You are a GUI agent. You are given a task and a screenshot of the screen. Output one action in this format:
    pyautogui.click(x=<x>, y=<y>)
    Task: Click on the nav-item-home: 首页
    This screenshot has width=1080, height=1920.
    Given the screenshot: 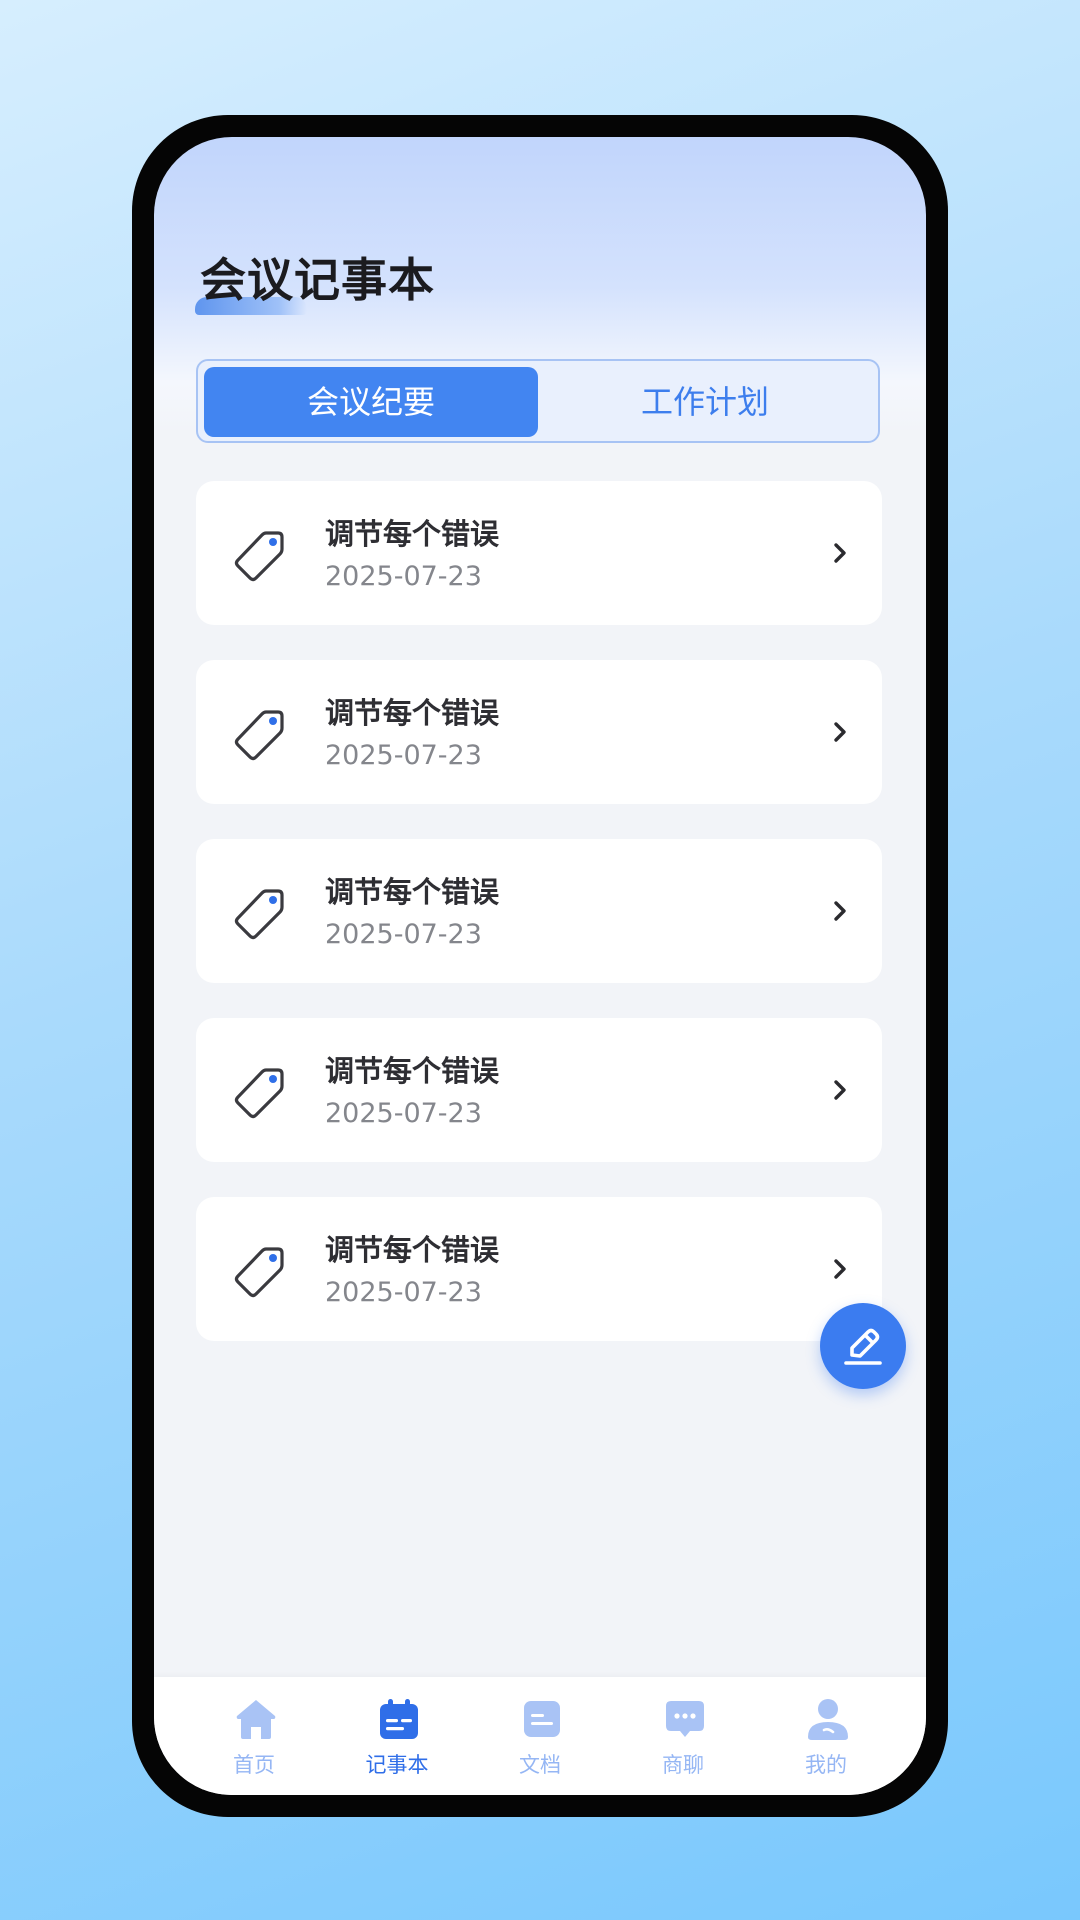 What is the action you would take?
    pyautogui.click(x=254, y=1739)
    